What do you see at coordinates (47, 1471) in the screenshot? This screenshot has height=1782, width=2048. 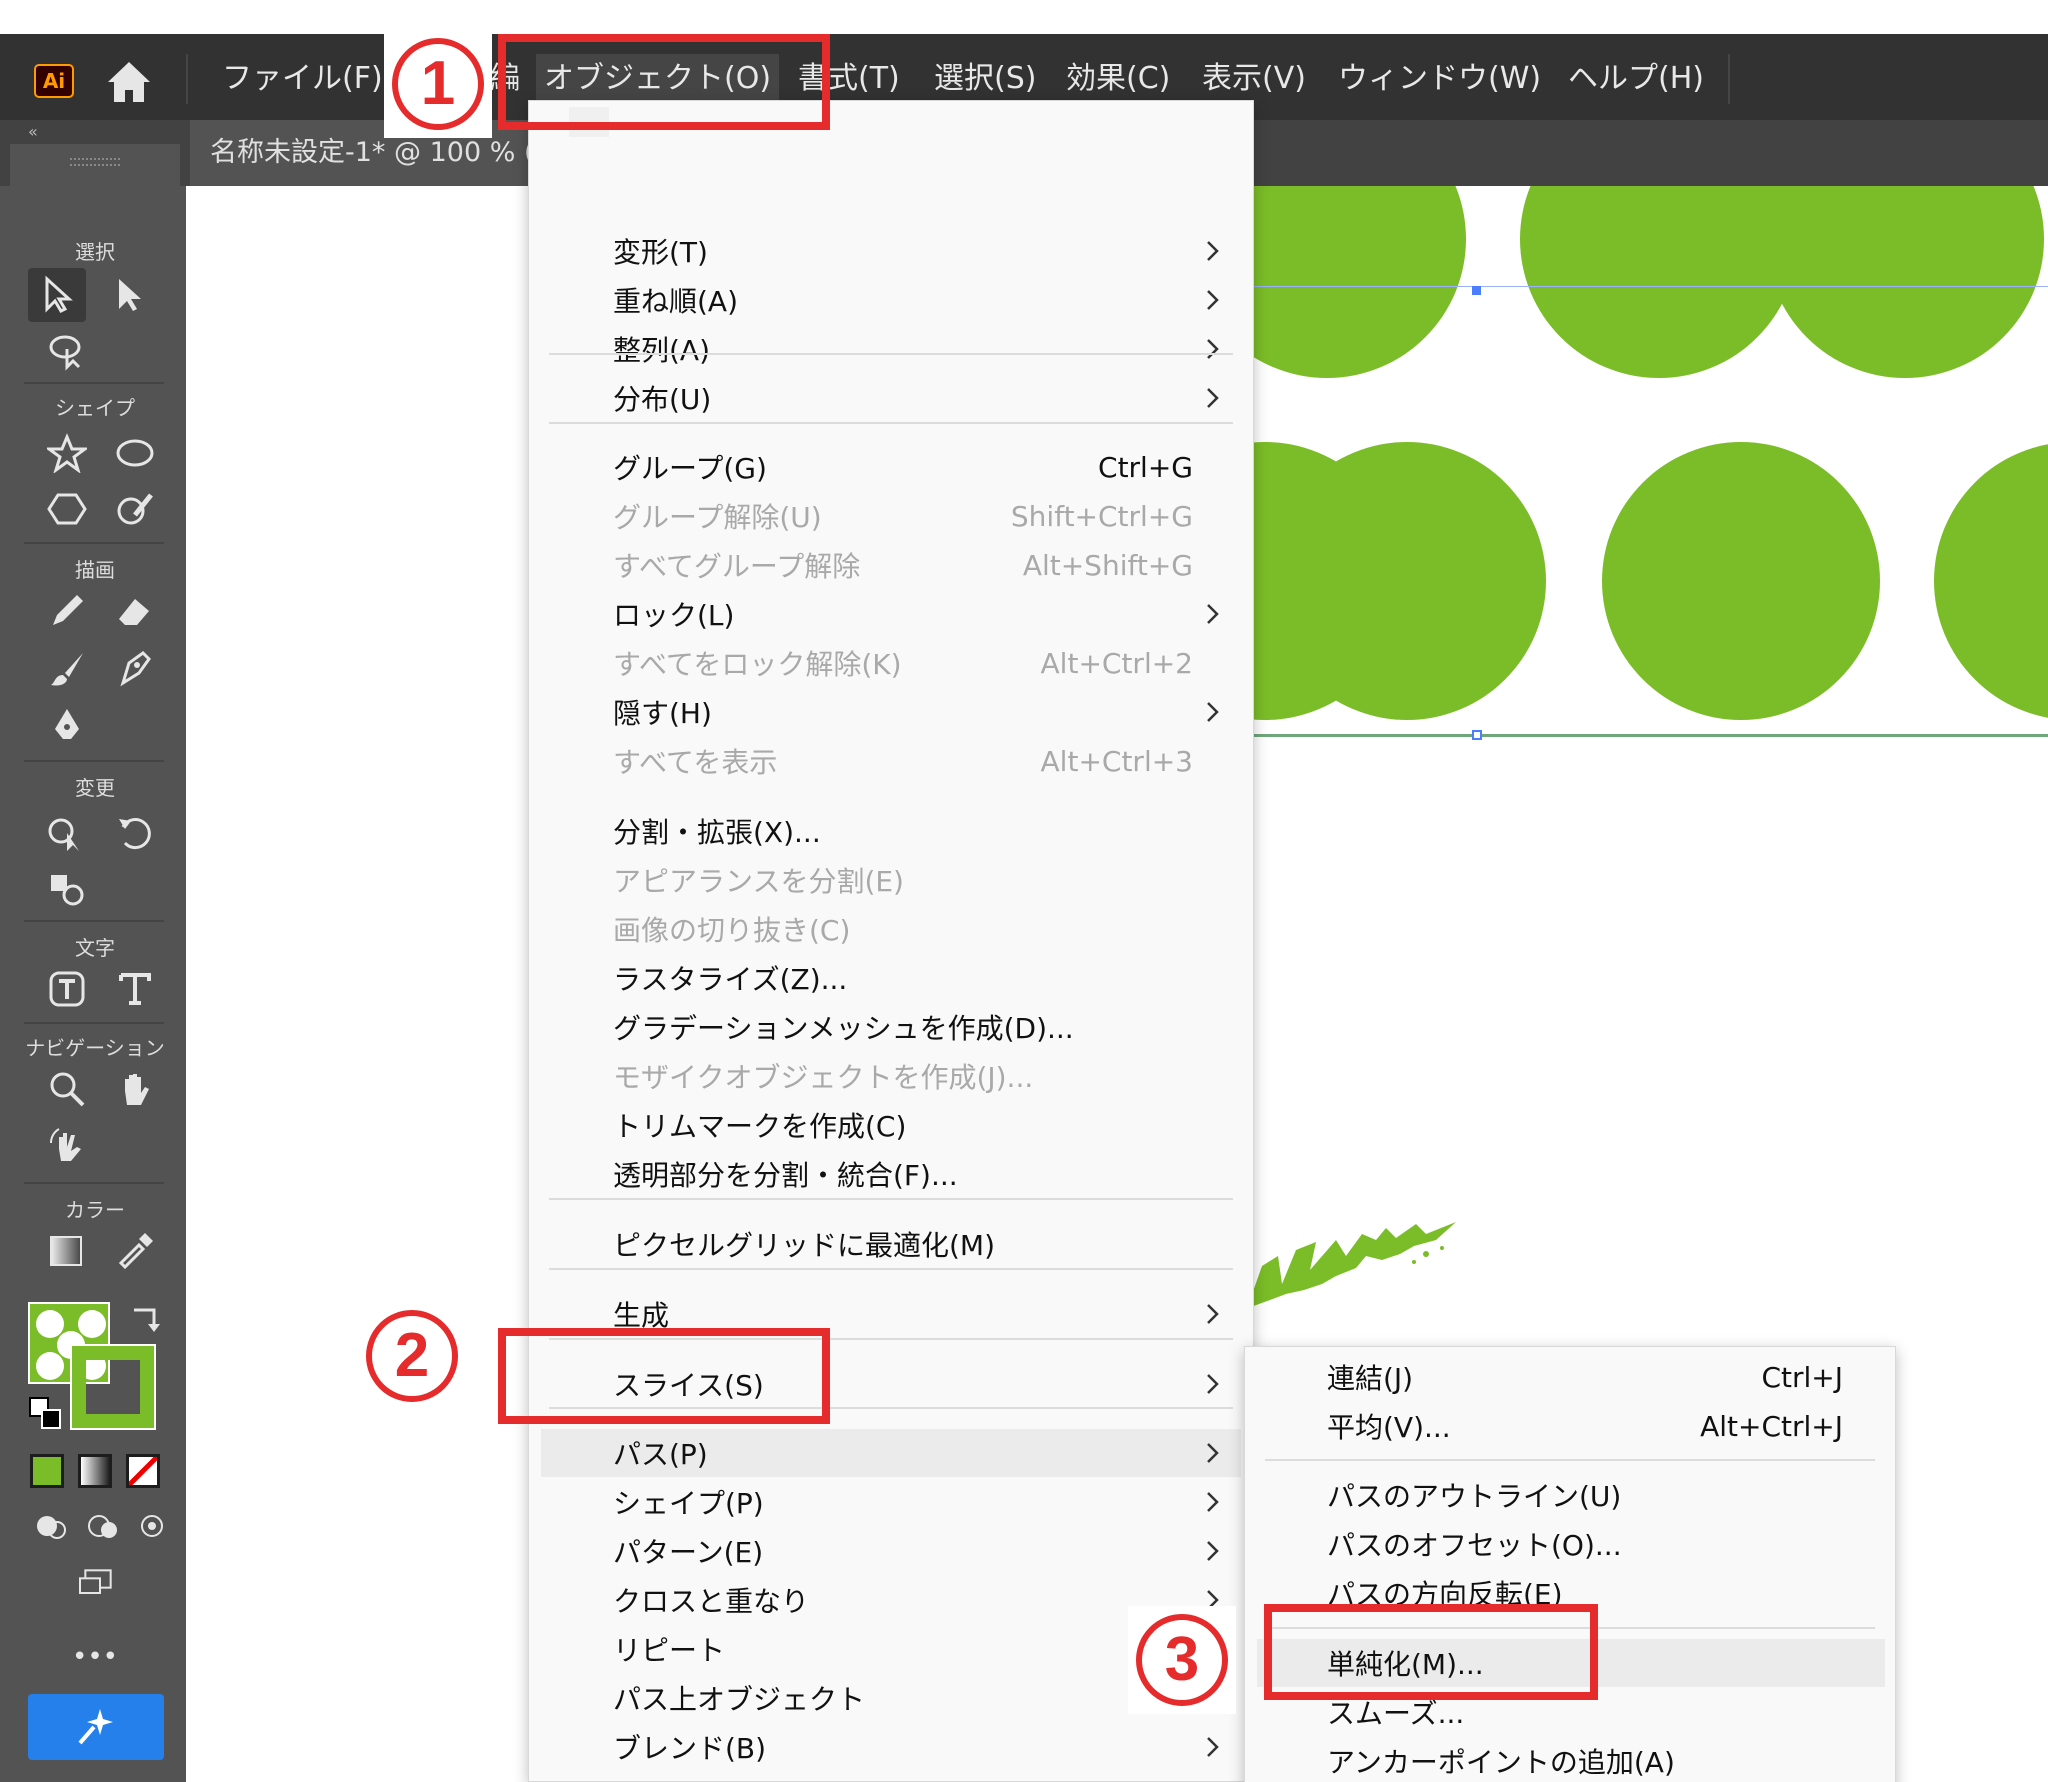 I see `color-mode-button` at bounding box center [47, 1471].